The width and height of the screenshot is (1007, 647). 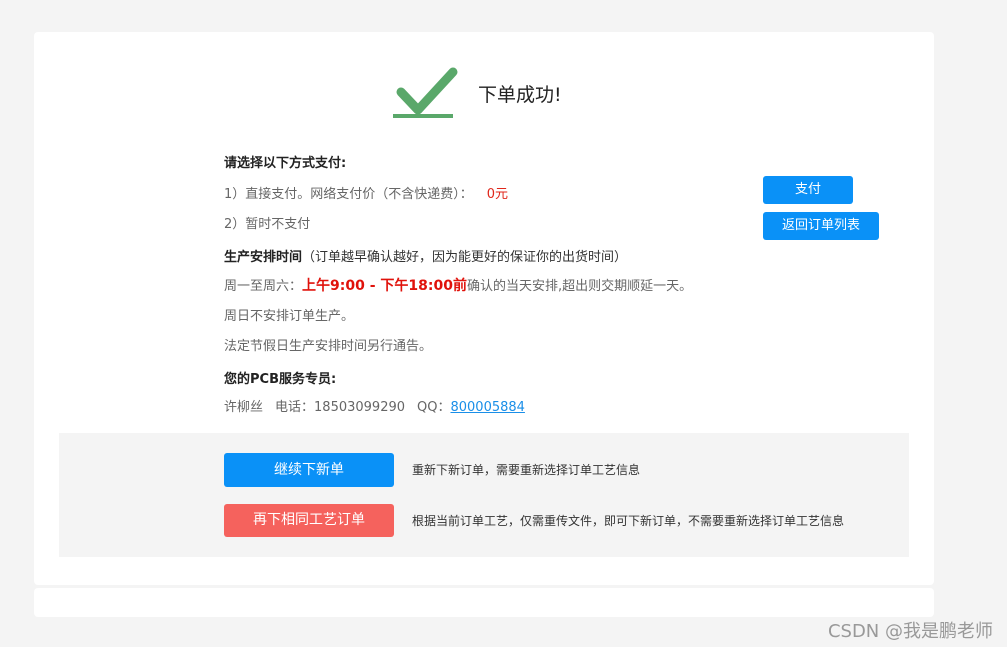 What do you see at coordinates (808, 190) in the screenshot?
I see `pay-button: 支付` at bounding box center [808, 190].